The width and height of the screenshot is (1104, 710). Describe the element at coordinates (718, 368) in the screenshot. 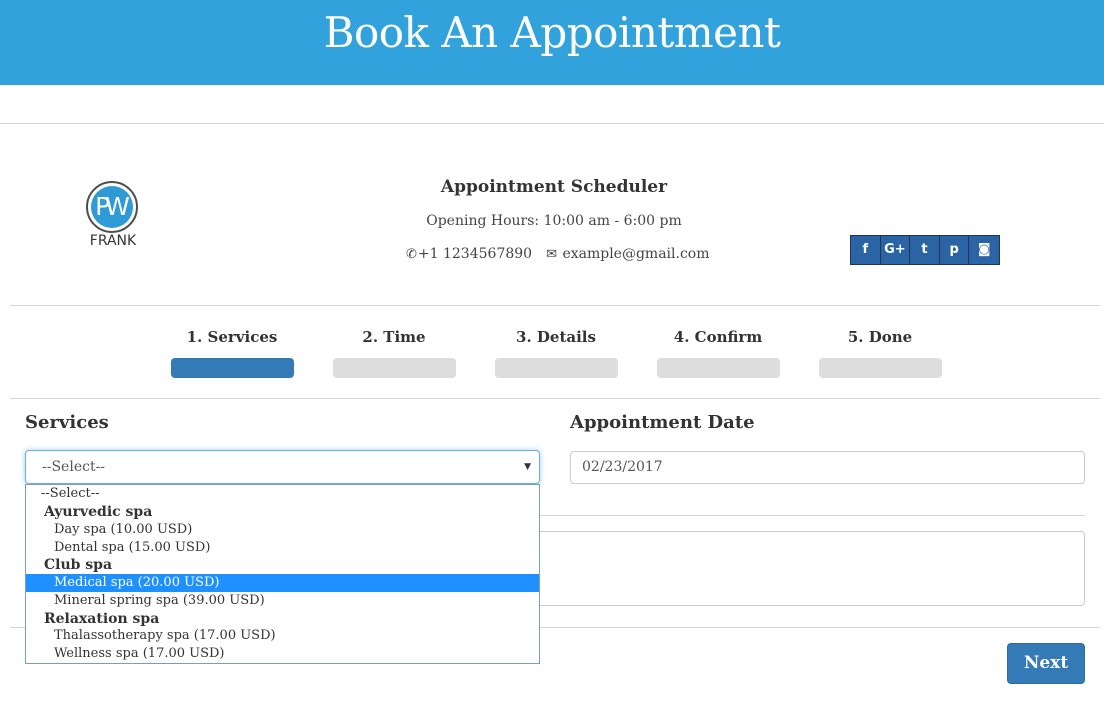

I see `step-confirm-bar` at that location.